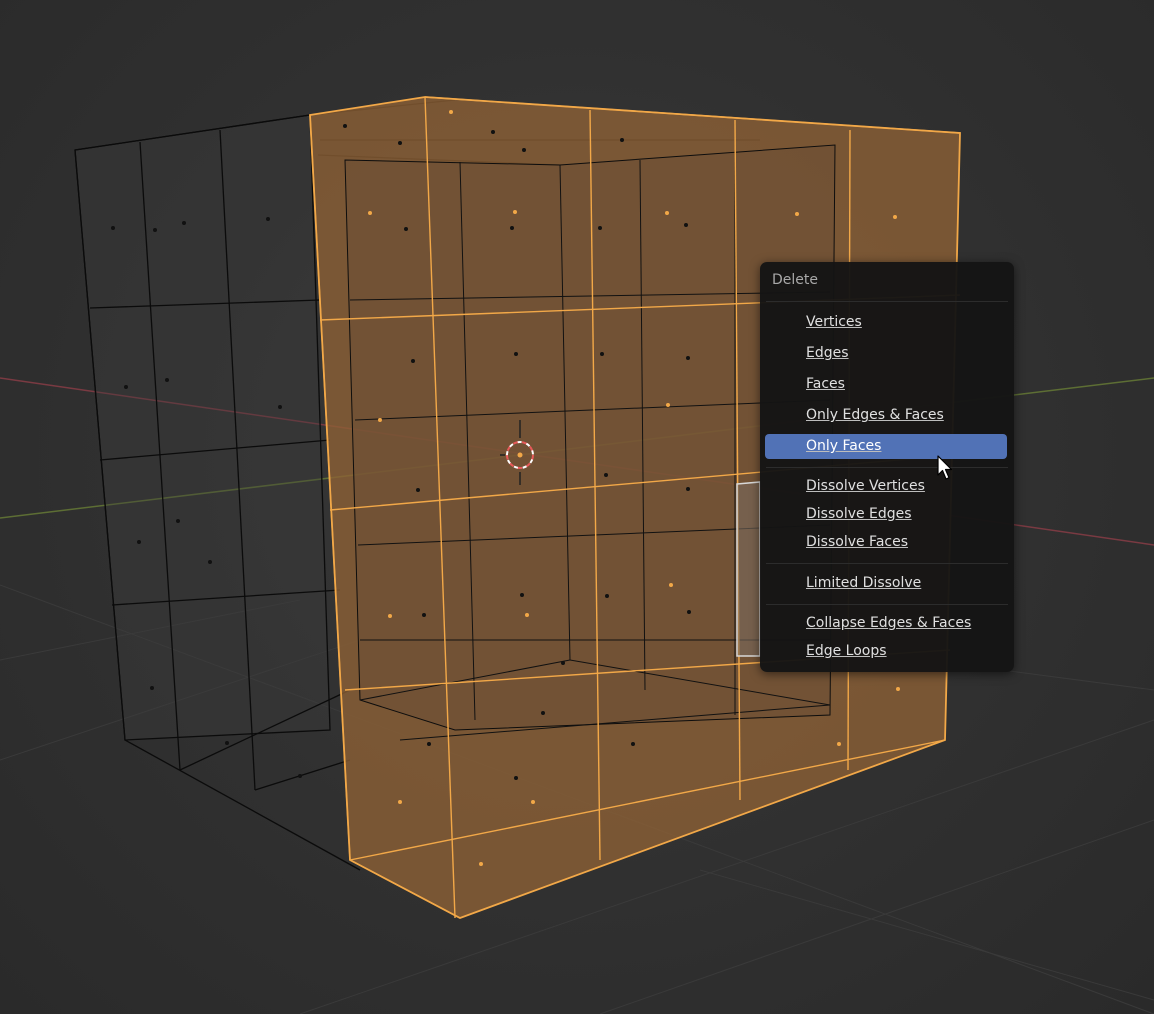 Image resolution: width=1154 pixels, height=1014 pixels. Describe the element at coordinates (886, 446) in the screenshot. I see `menu-item-only-faces: Only Faces` at that location.